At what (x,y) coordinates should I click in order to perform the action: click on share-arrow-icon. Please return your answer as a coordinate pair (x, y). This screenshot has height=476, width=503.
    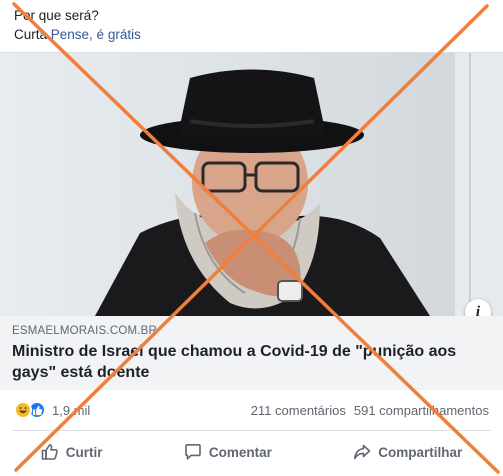
    Looking at the image, I should click on (362, 452).